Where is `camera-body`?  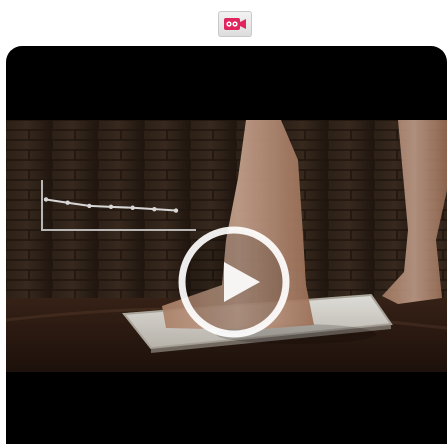
camera-body is located at coordinates (232, 24).